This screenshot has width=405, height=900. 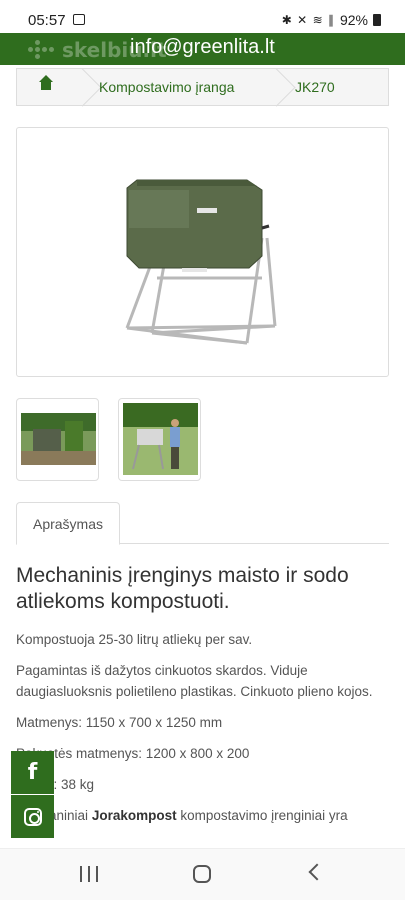 I want to click on contact-email-link: info@greenlita.lt, so click(x=202, y=47).